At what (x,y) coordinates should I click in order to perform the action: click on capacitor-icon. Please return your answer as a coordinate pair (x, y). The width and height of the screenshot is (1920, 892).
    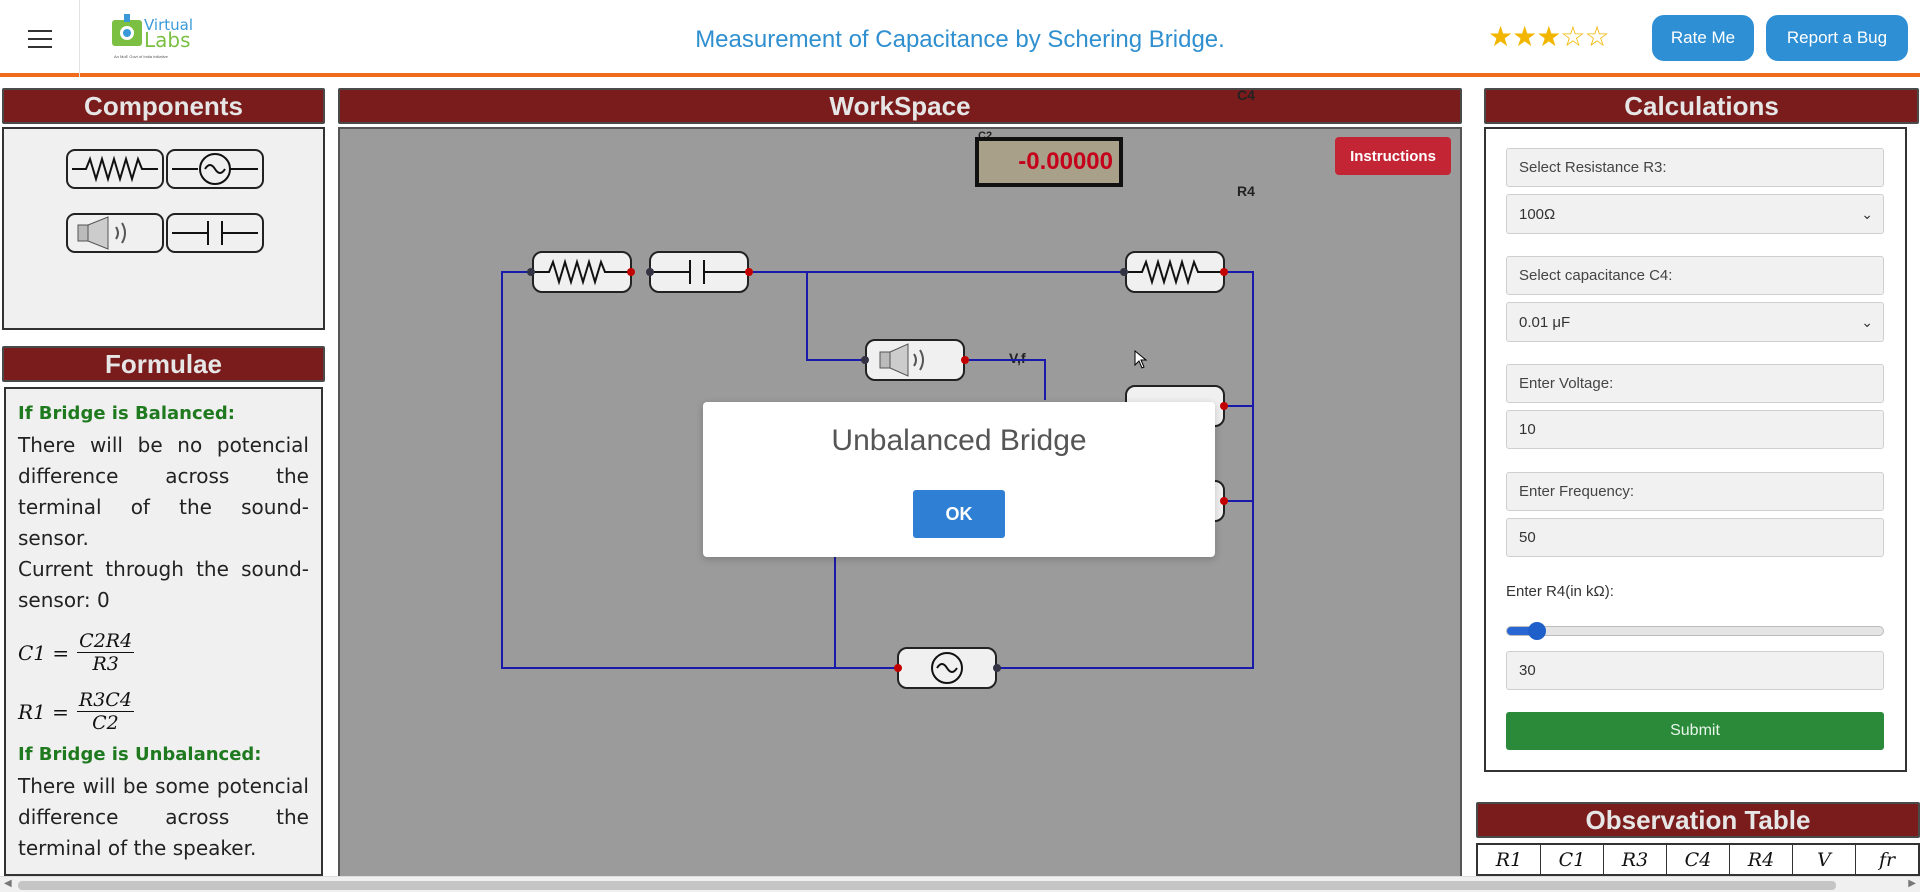
    Looking at the image, I should click on (215, 233).